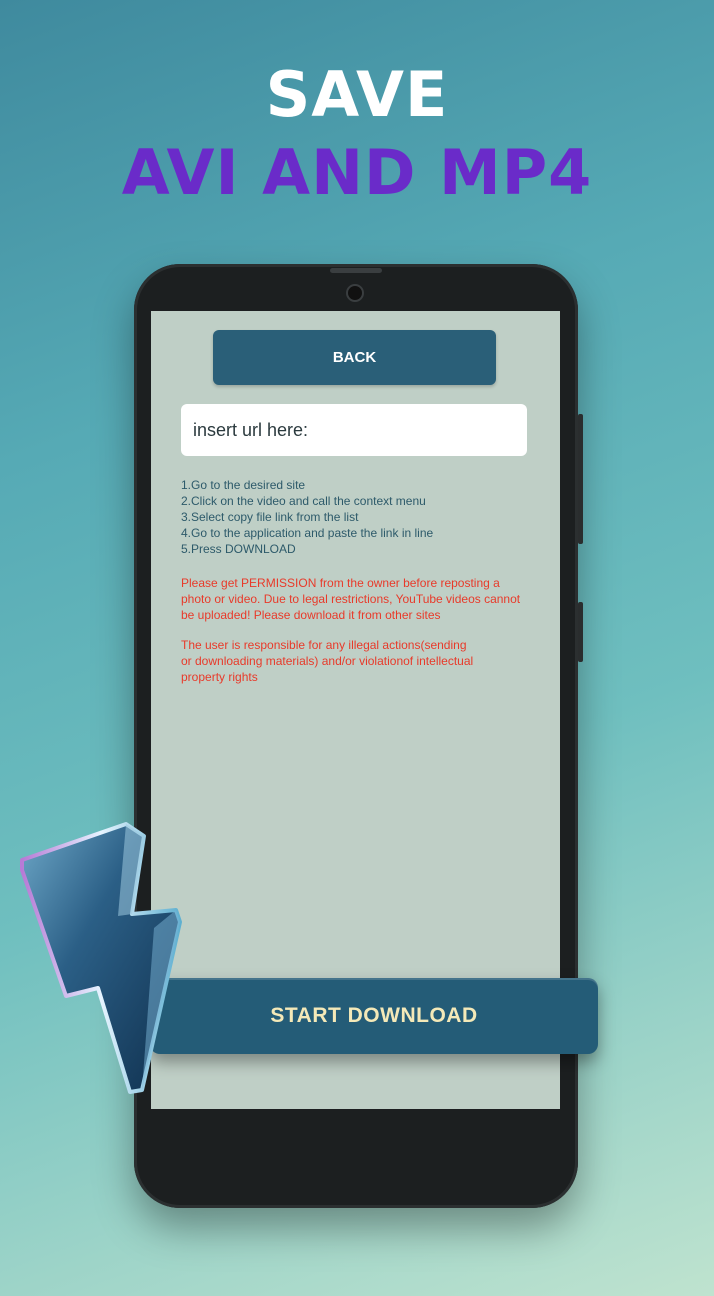 This screenshot has height=1296, width=714. Describe the element at coordinates (243, 485) in the screenshot. I see `instruction-step: 1.Go to the desired site` at that location.